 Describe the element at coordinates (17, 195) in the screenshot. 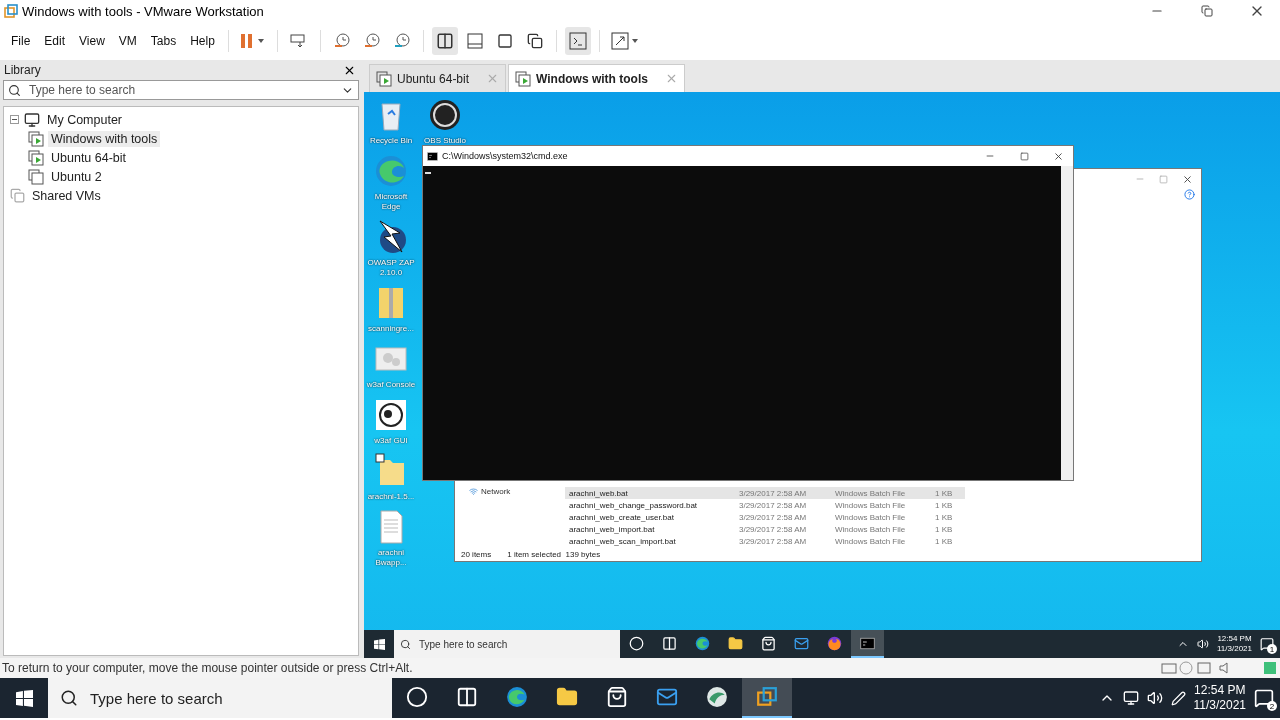

I see `shared-vms-icon` at that location.